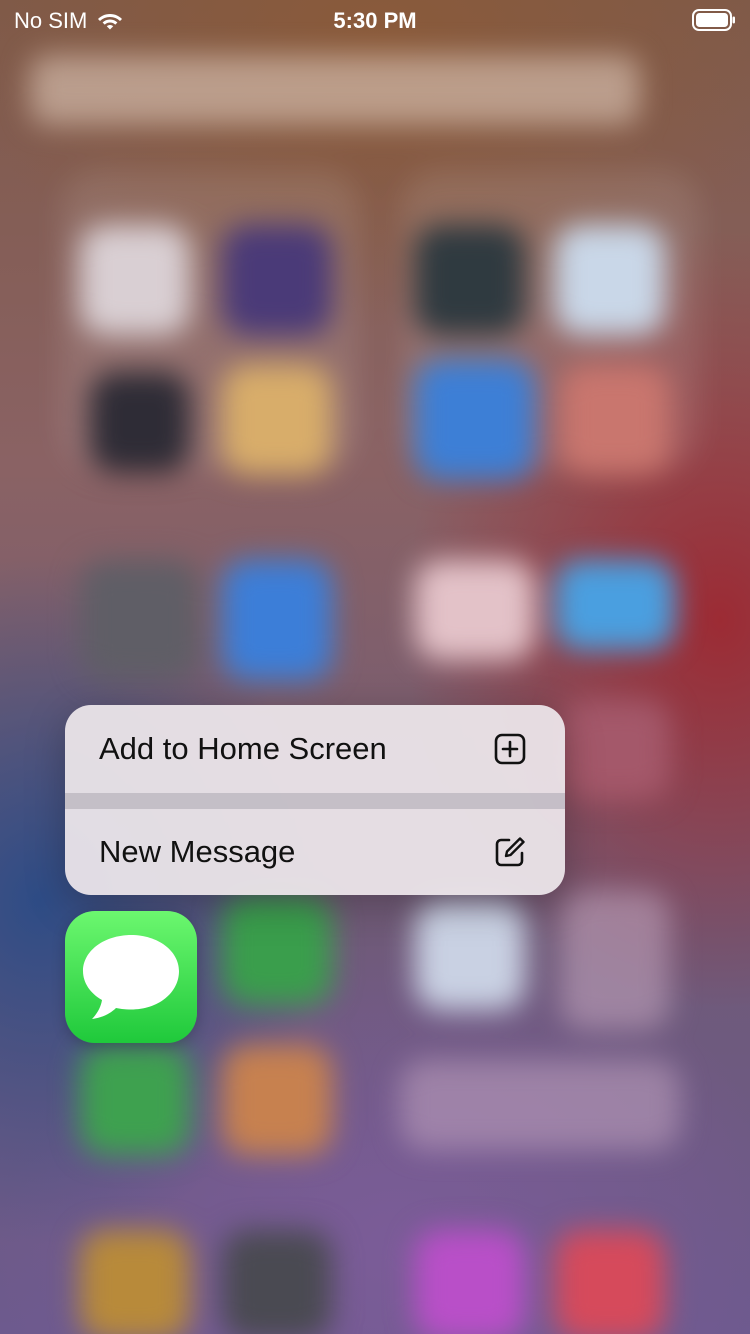  I want to click on speech-bubble-icon, so click(131, 977).